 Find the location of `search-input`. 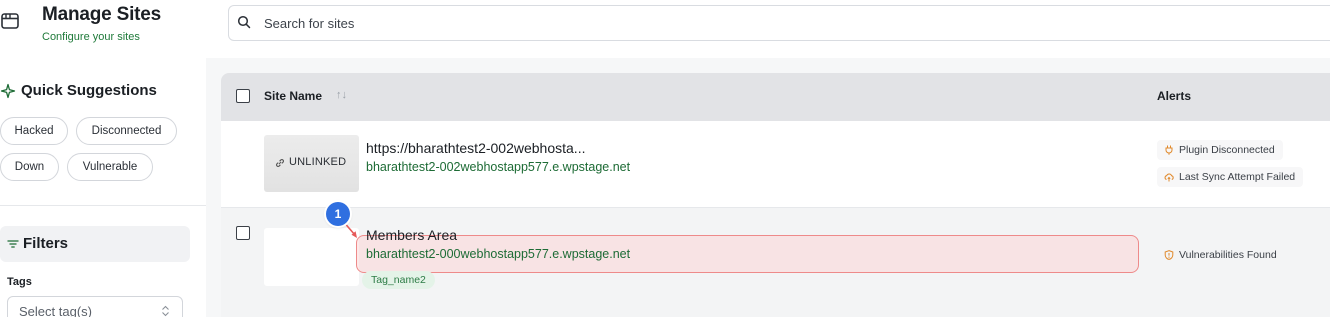

search-input is located at coordinates (564, 23).